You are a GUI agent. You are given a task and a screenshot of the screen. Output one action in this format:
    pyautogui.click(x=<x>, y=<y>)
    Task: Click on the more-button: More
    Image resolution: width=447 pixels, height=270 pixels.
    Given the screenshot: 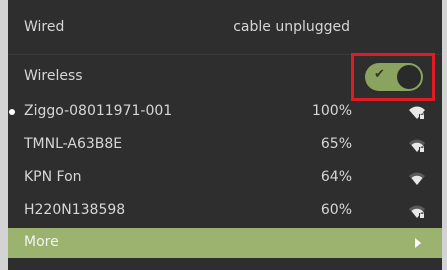 What is the action you would take?
    pyautogui.click(x=225, y=243)
    